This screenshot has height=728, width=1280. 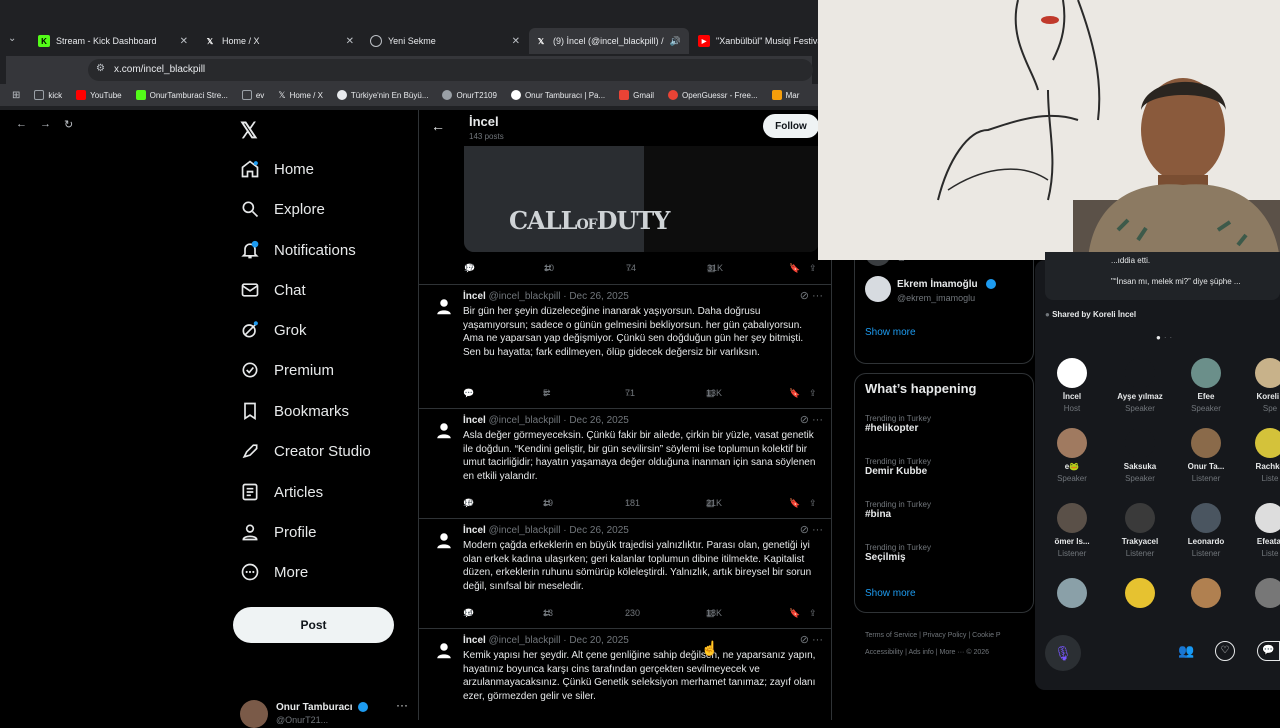 I want to click on back-icon: ←, so click(x=21, y=124).